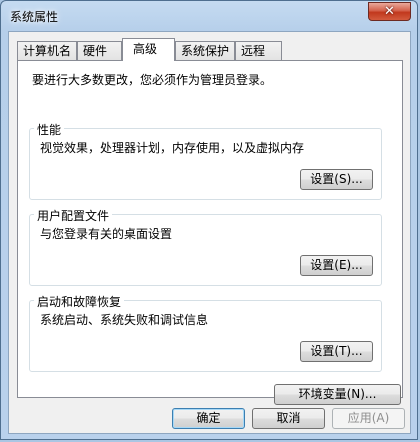 The height and width of the screenshot is (442, 420). I want to click on tab-computer-name: 计算机名, so click(47, 50).